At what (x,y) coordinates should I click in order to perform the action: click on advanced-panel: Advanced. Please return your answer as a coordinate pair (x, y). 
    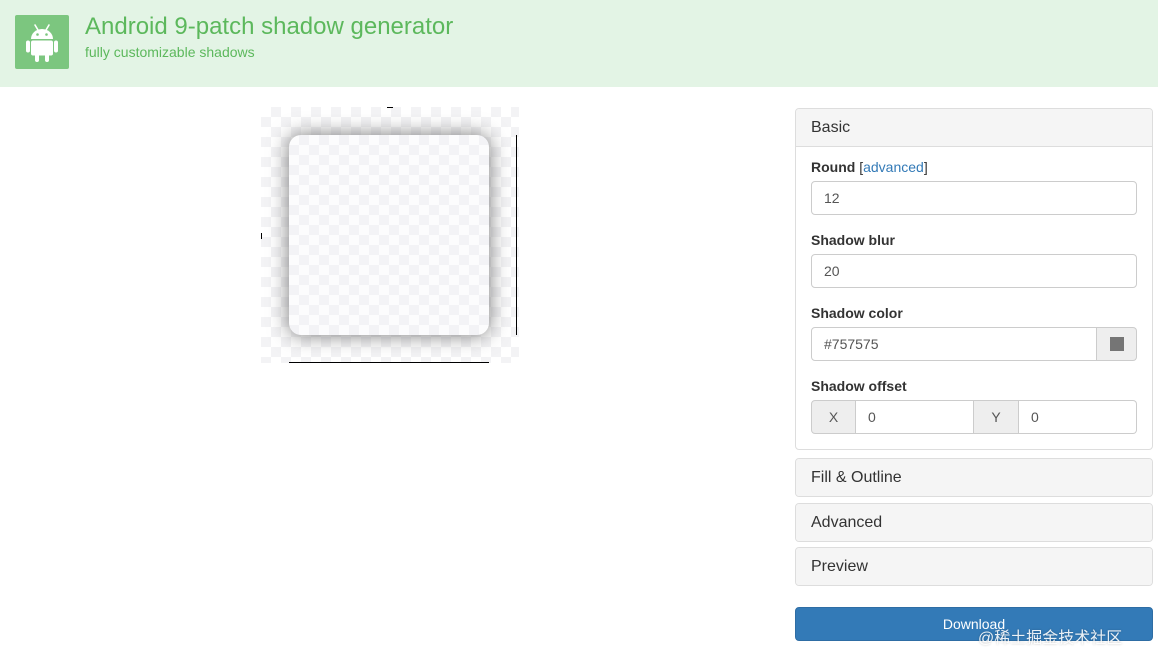
    Looking at the image, I should click on (974, 522).